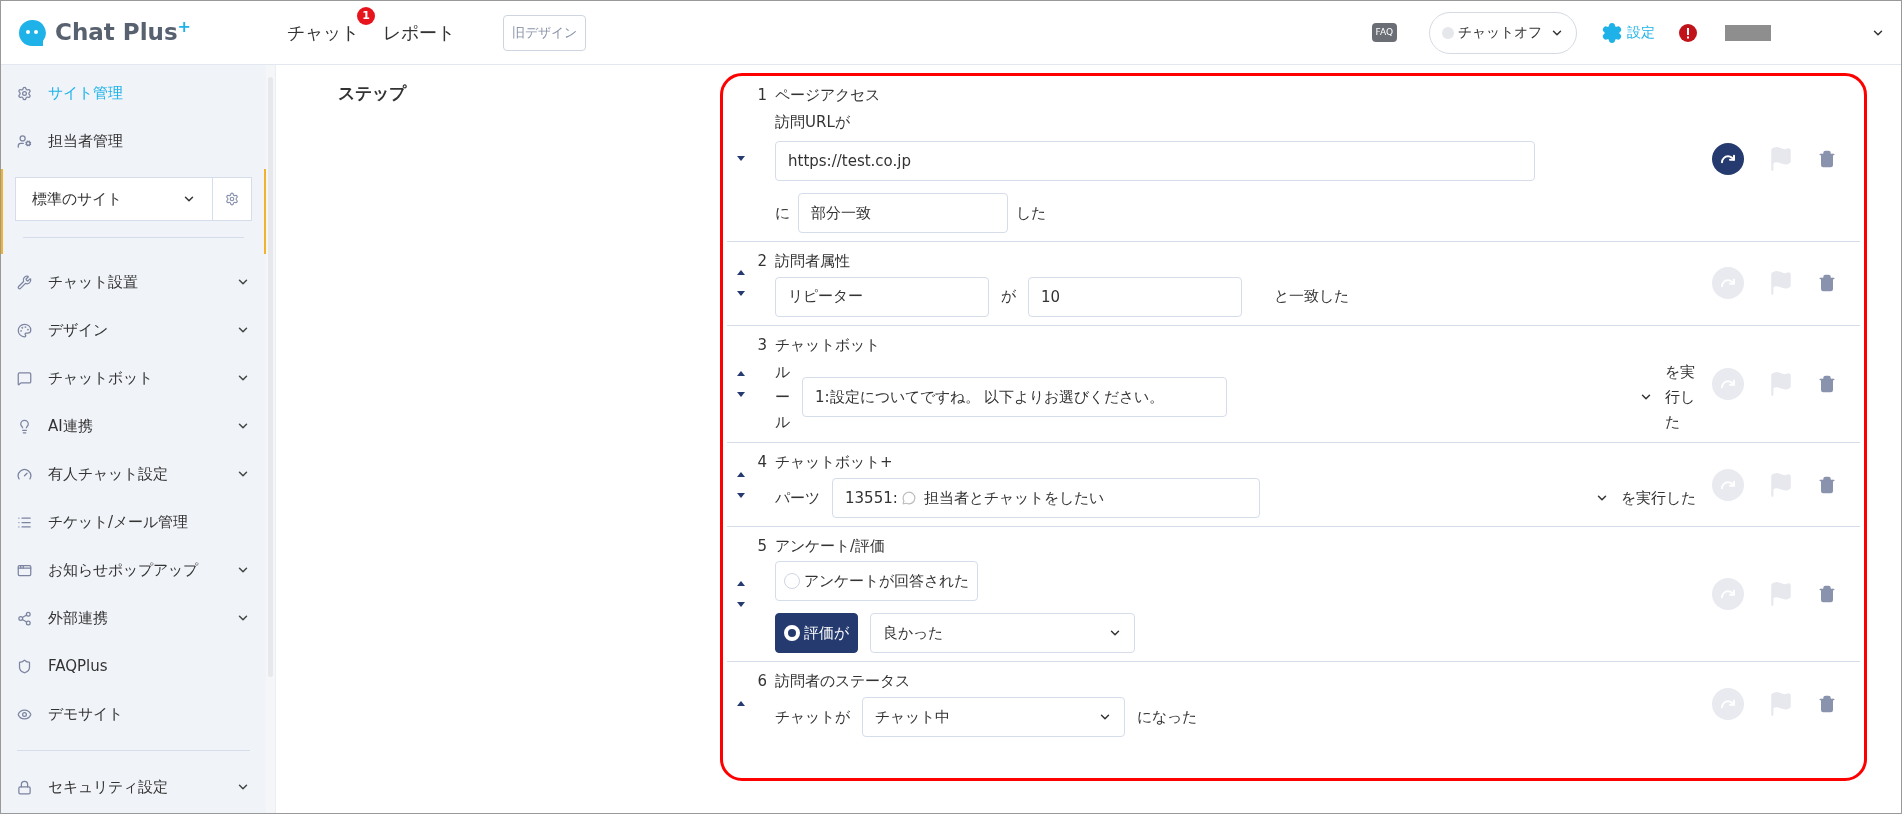 The width and height of the screenshot is (1902, 814). What do you see at coordinates (782, 213) in the screenshot?
I see `label-text: に` at bounding box center [782, 213].